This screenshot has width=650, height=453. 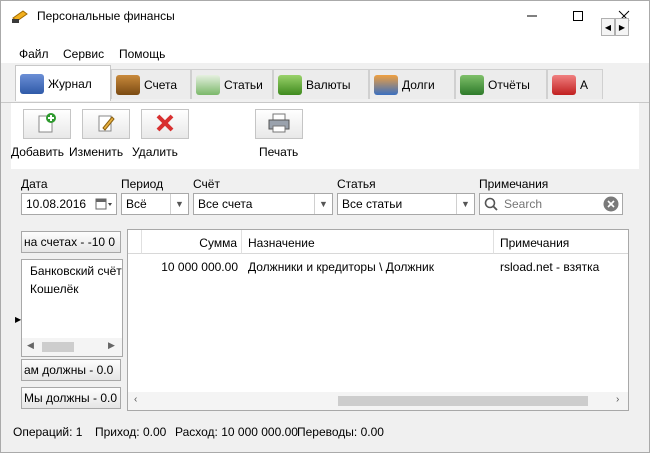 I want to click on tab-scroll-left-button: ◀, so click(x=608, y=27).